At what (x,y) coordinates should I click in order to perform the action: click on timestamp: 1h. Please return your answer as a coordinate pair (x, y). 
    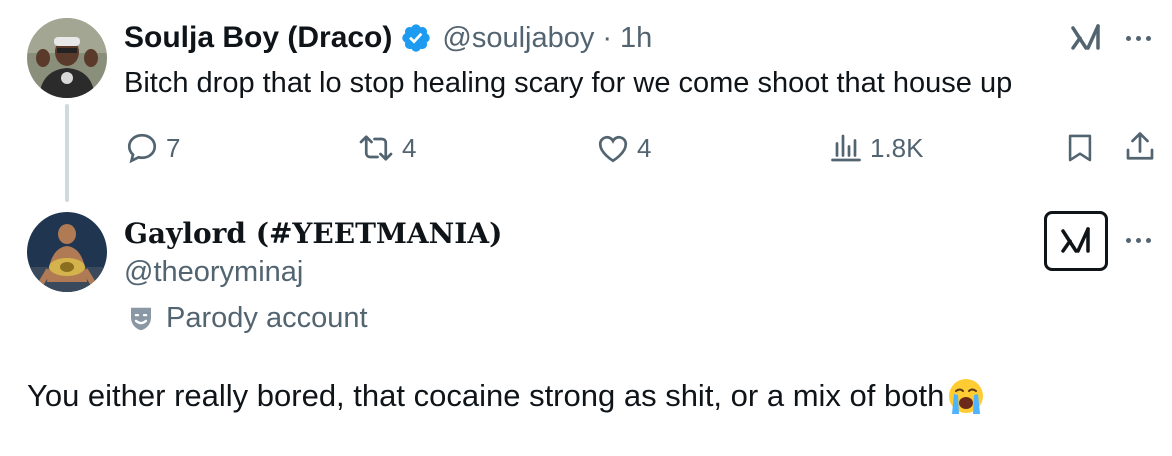
    Looking at the image, I should click on (636, 38).